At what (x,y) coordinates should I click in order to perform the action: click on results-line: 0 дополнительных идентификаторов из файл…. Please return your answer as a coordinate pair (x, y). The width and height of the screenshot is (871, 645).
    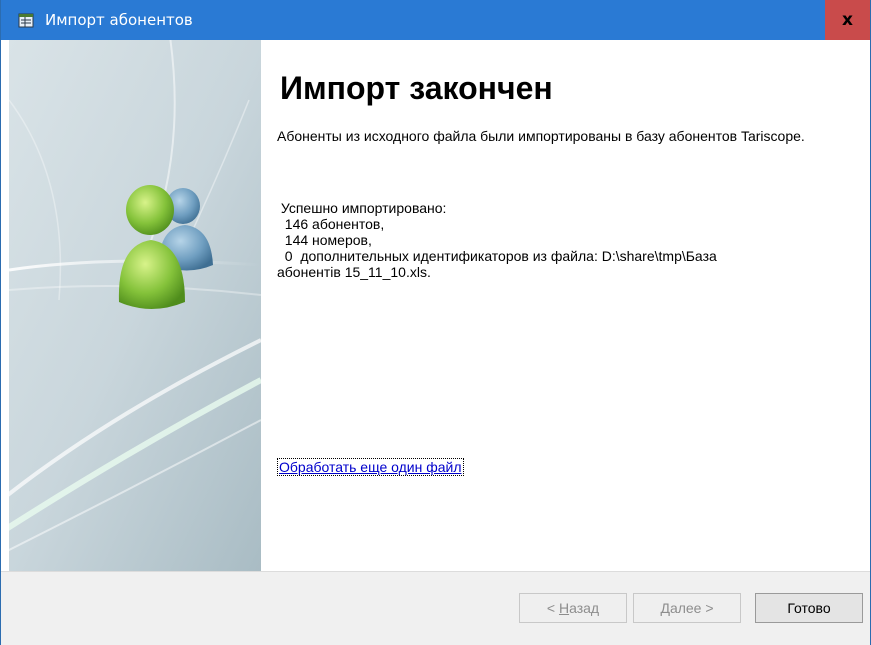
    Looking at the image, I should click on (497, 256).